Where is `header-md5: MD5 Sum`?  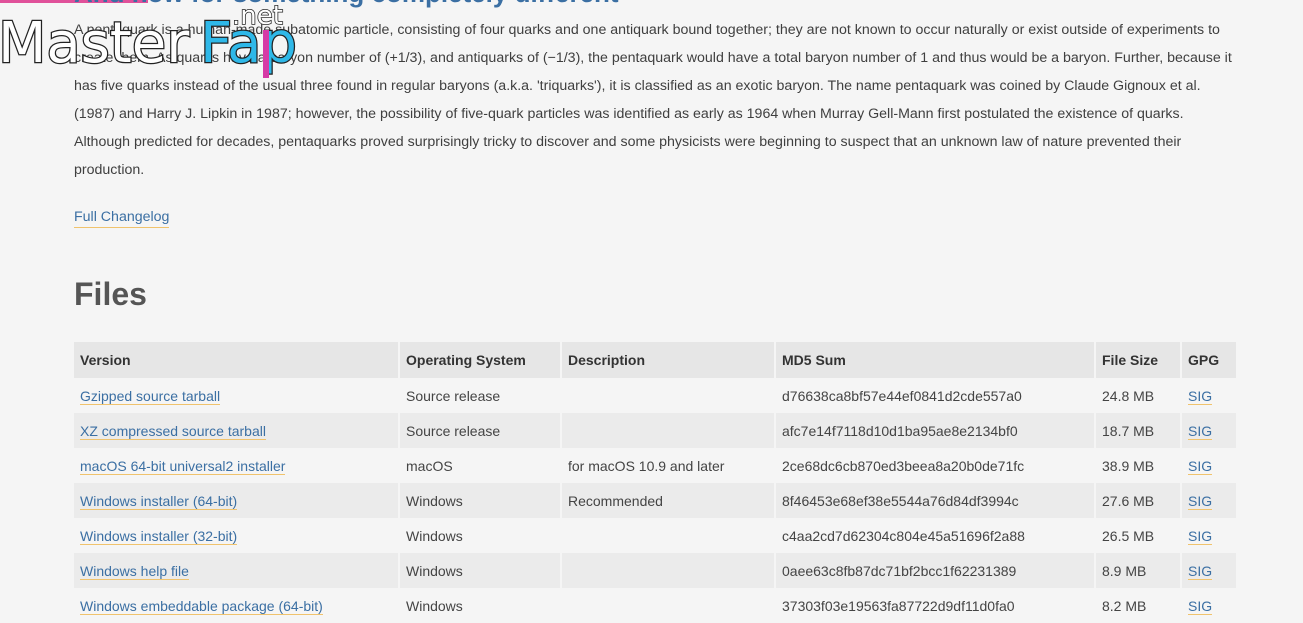 header-md5: MD5 Sum is located at coordinates (935, 360).